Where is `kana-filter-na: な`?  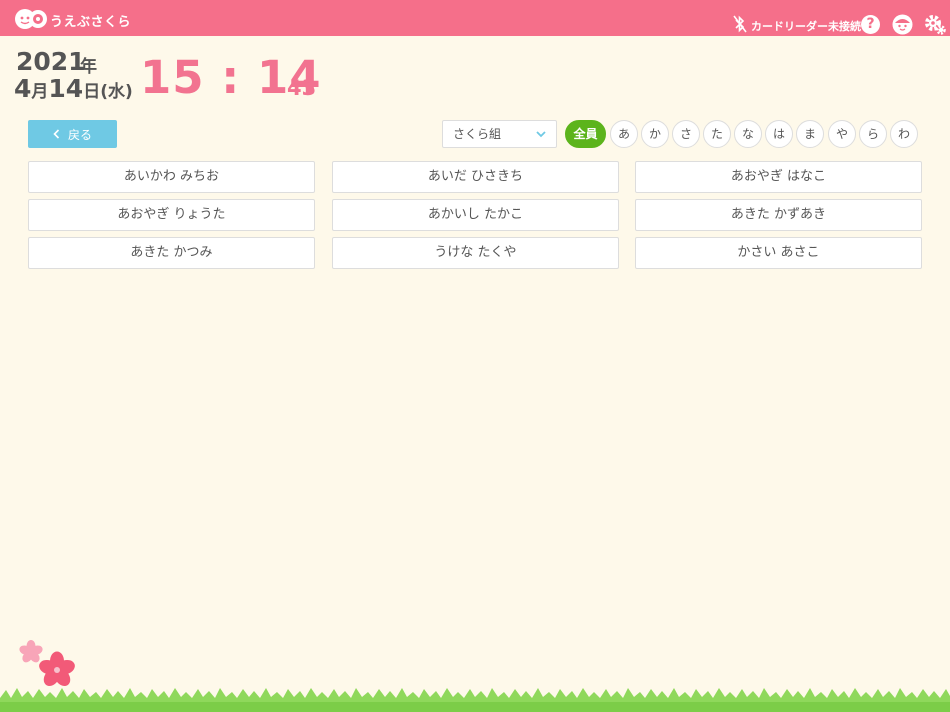 kana-filter-na: な is located at coordinates (748, 134).